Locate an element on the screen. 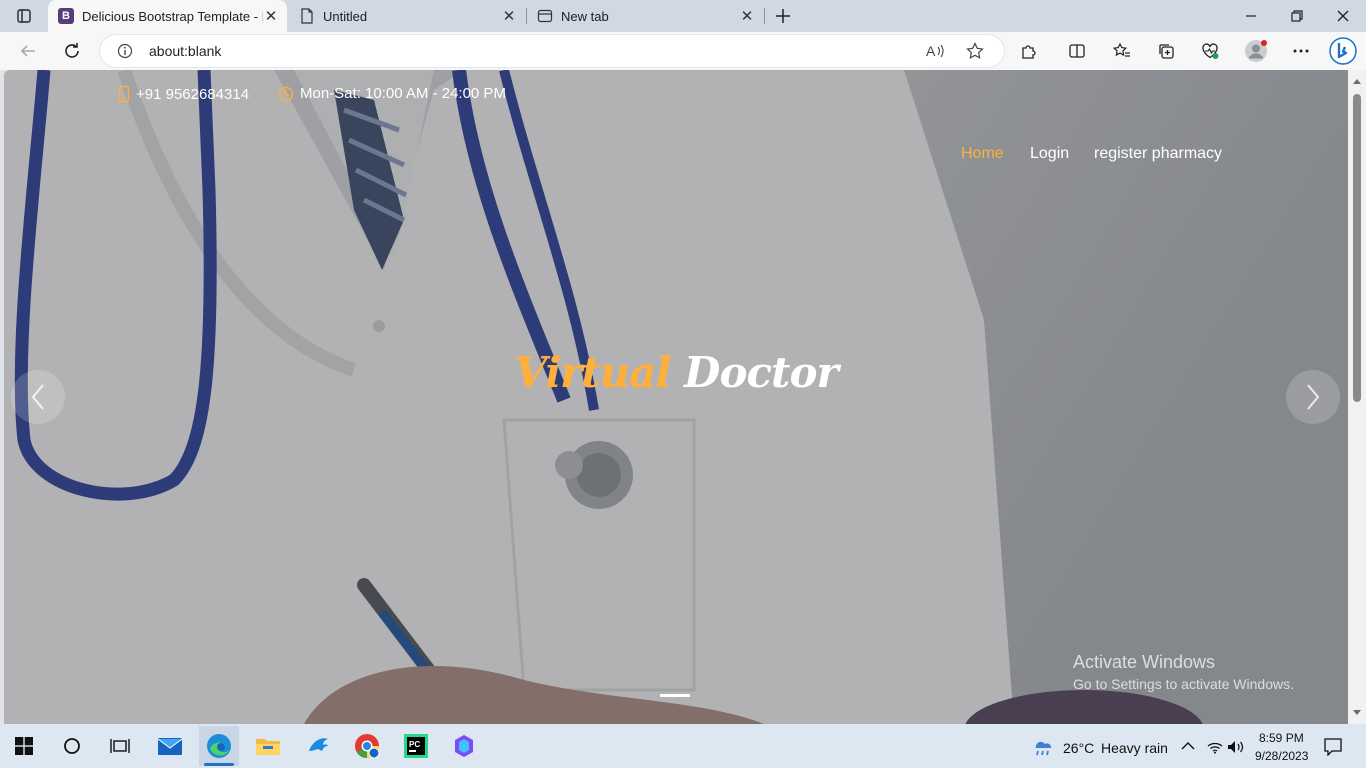 The image size is (1366, 768). windows-start-icon is located at coordinates (24, 746).